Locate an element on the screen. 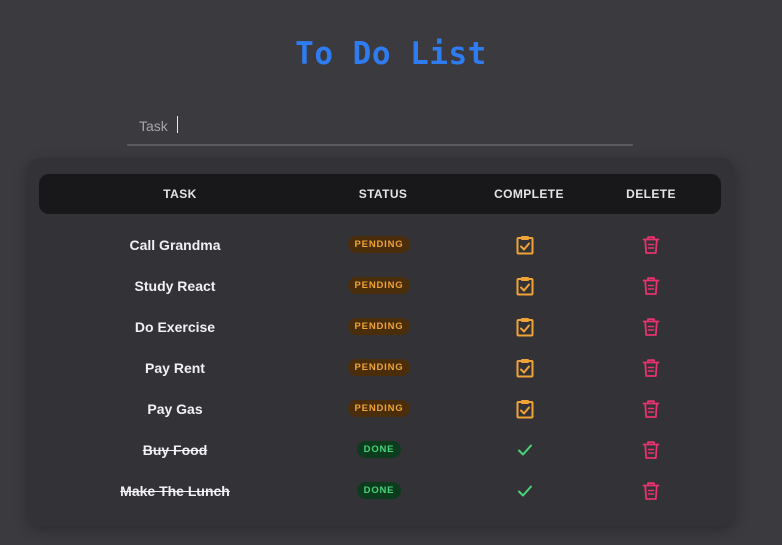  task-cell: Buy Food is located at coordinates (175, 449).